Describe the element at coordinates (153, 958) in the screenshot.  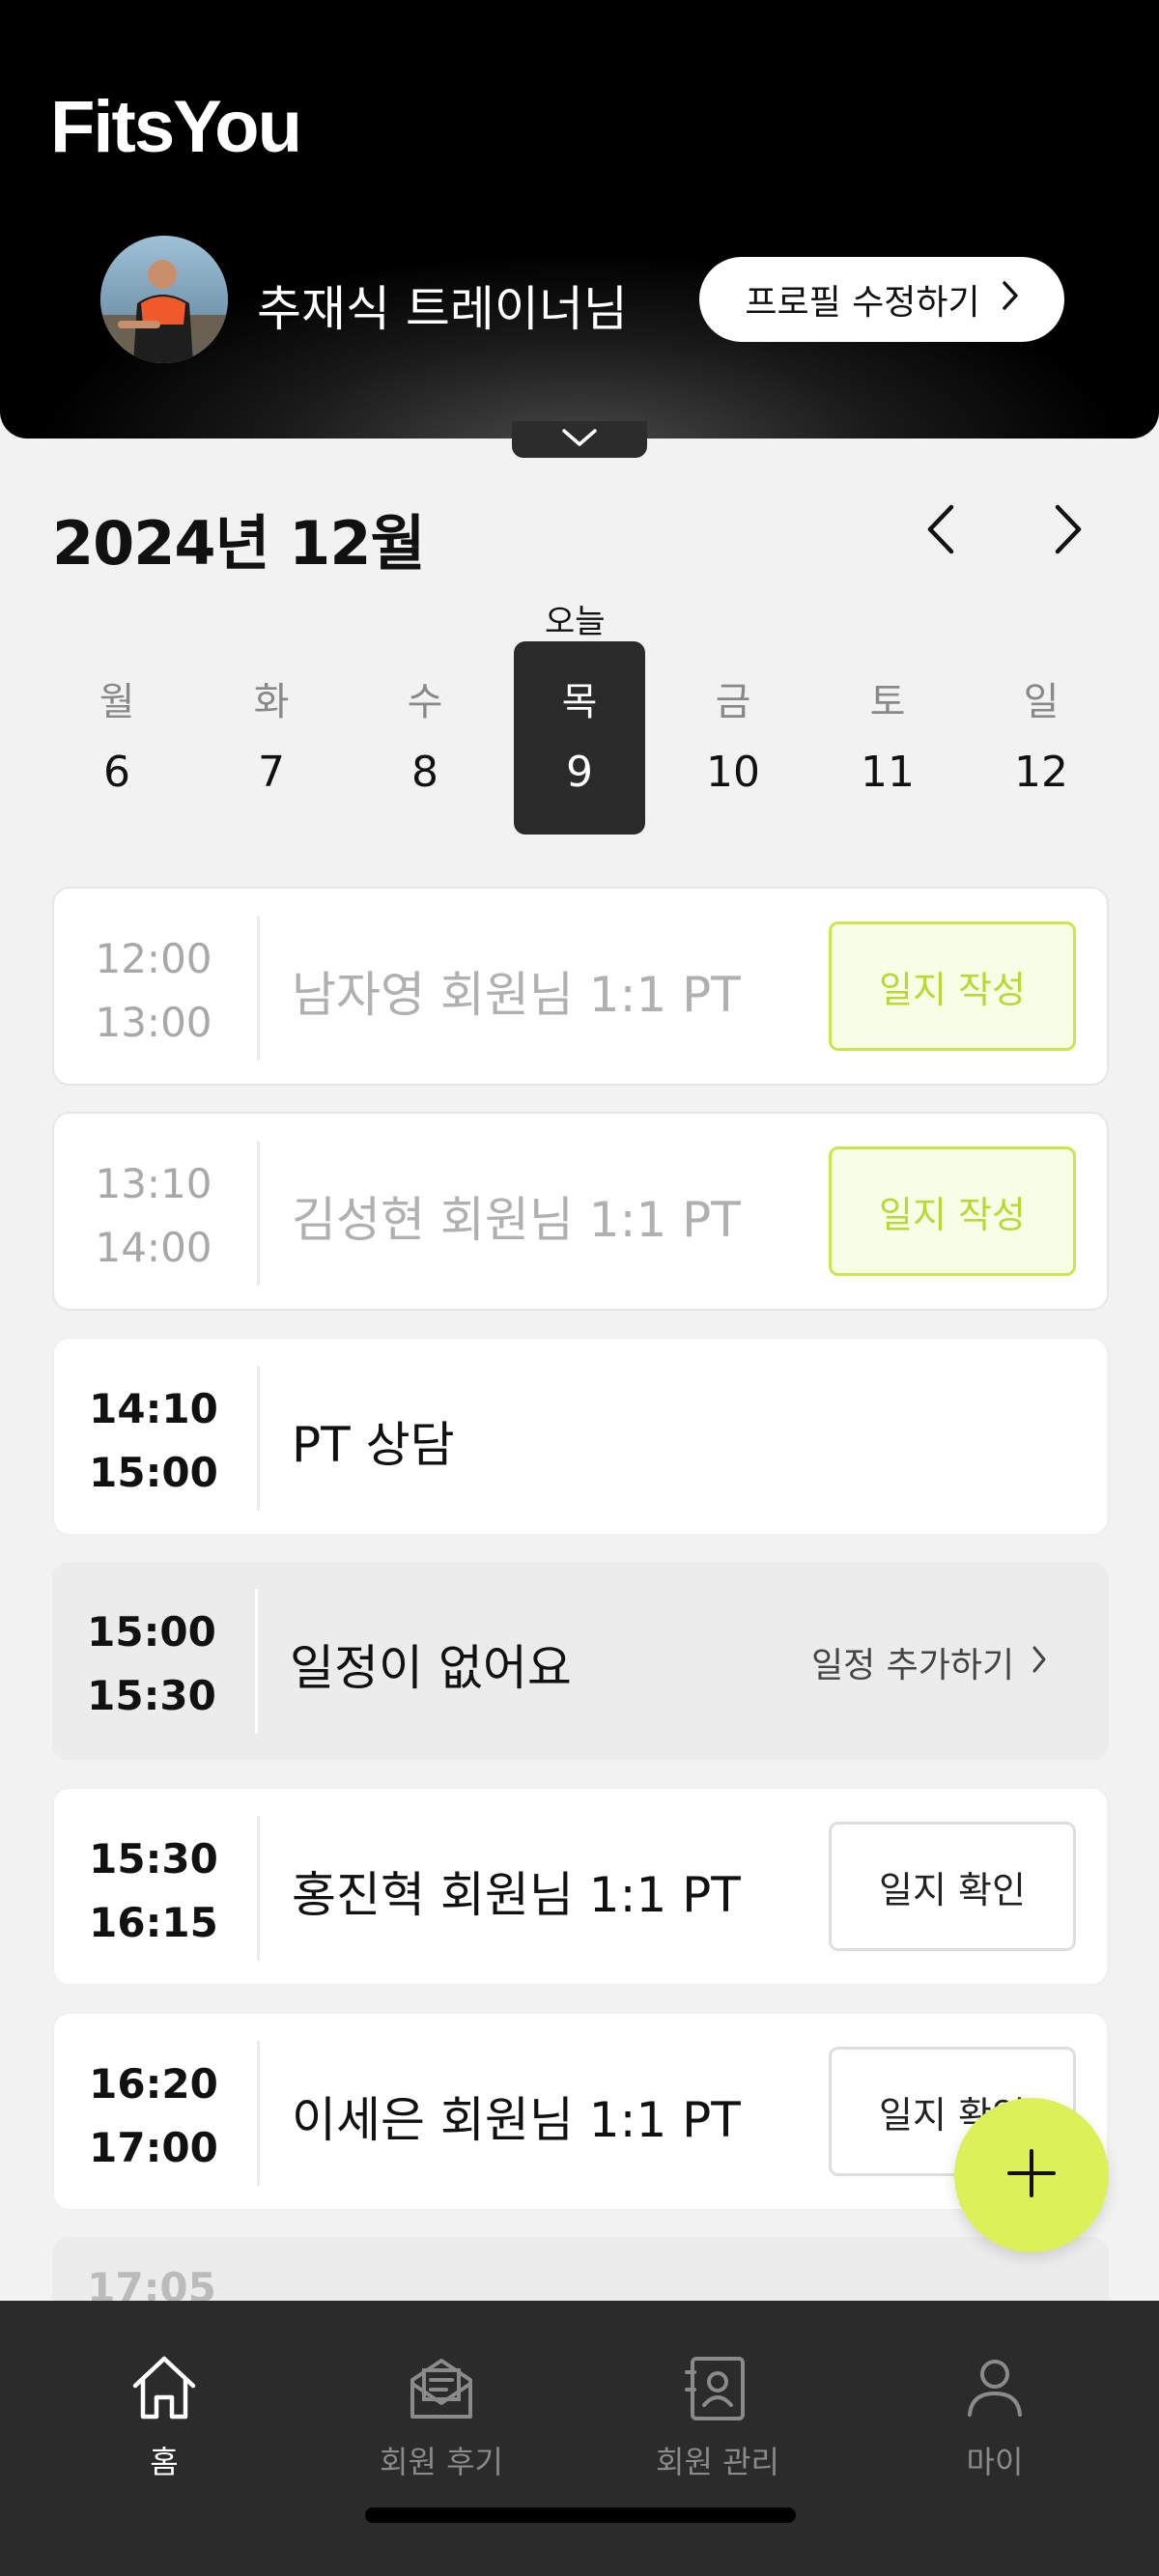
I see `start-time: 12:00` at that location.